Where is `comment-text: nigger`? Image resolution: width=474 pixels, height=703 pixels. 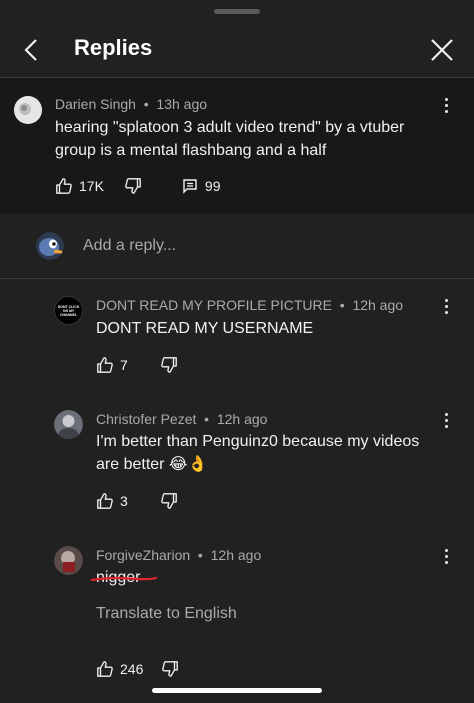 comment-text: nigger is located at coordinates (124, 577).